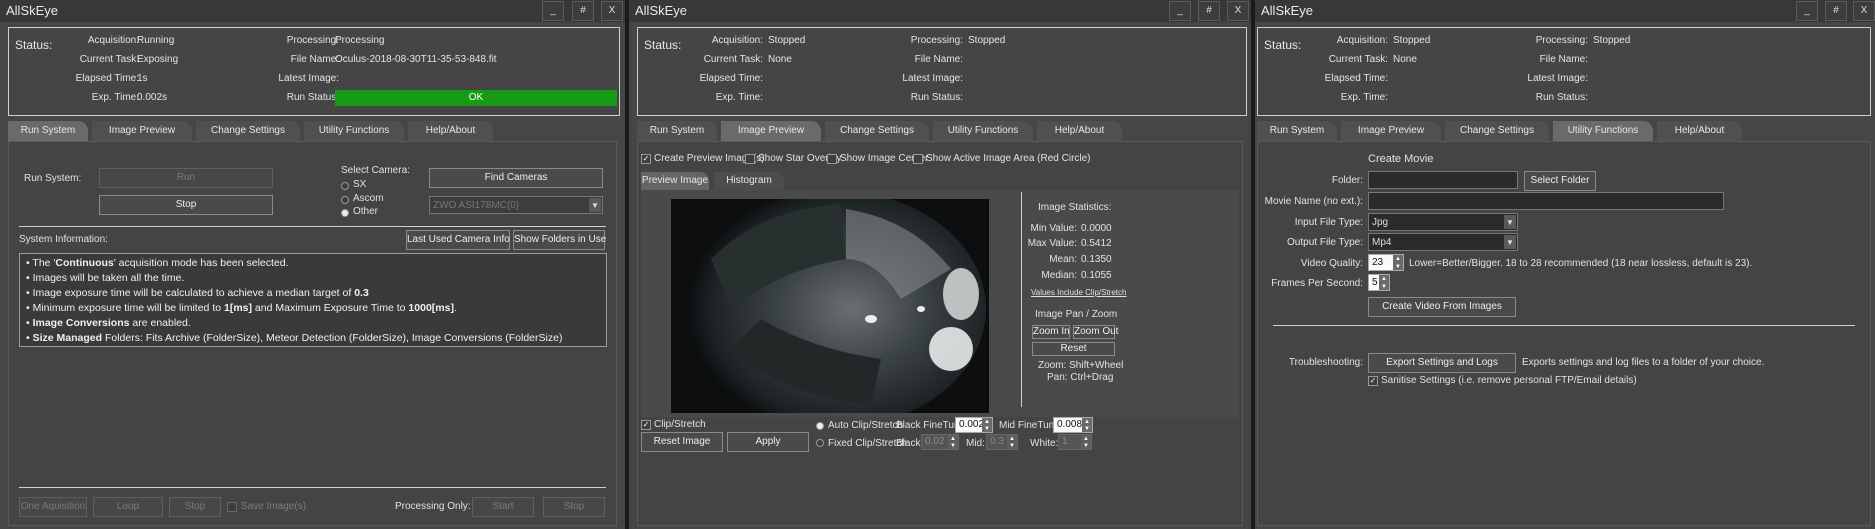 The height and width of the screenshot is (529, 1875). What do you see at coordinates (232, 507) in the screenshot?
I see `save-images-checkbox` at bounding box center [232, 507].